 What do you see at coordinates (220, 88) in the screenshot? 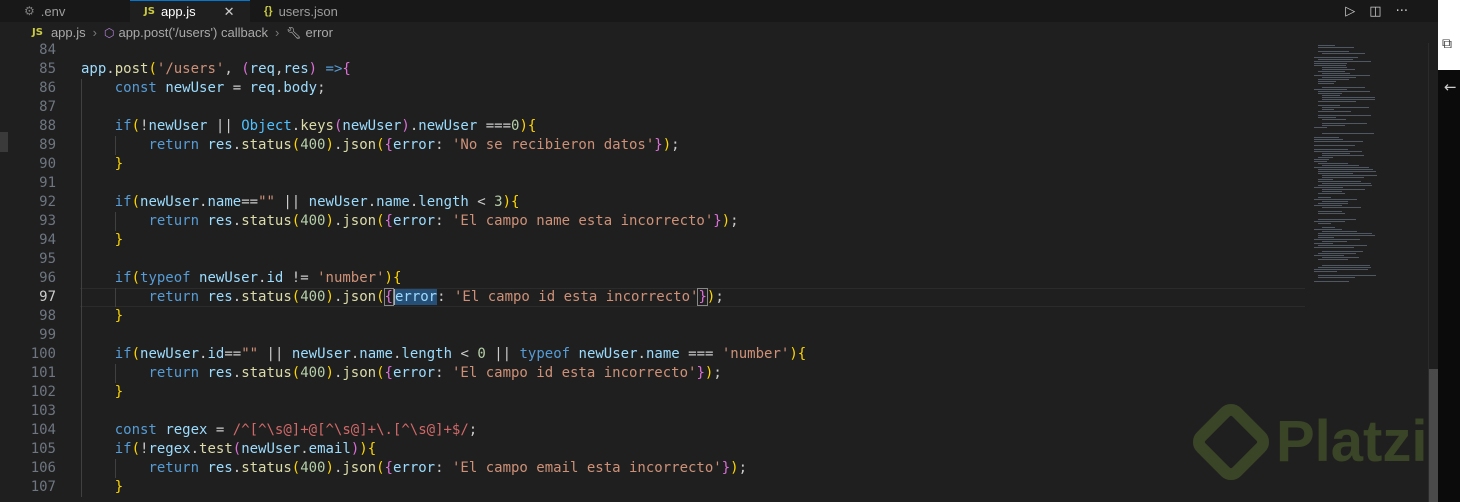
I see `line-code: const newUser = req.body;` at bounding box center [220, 88].